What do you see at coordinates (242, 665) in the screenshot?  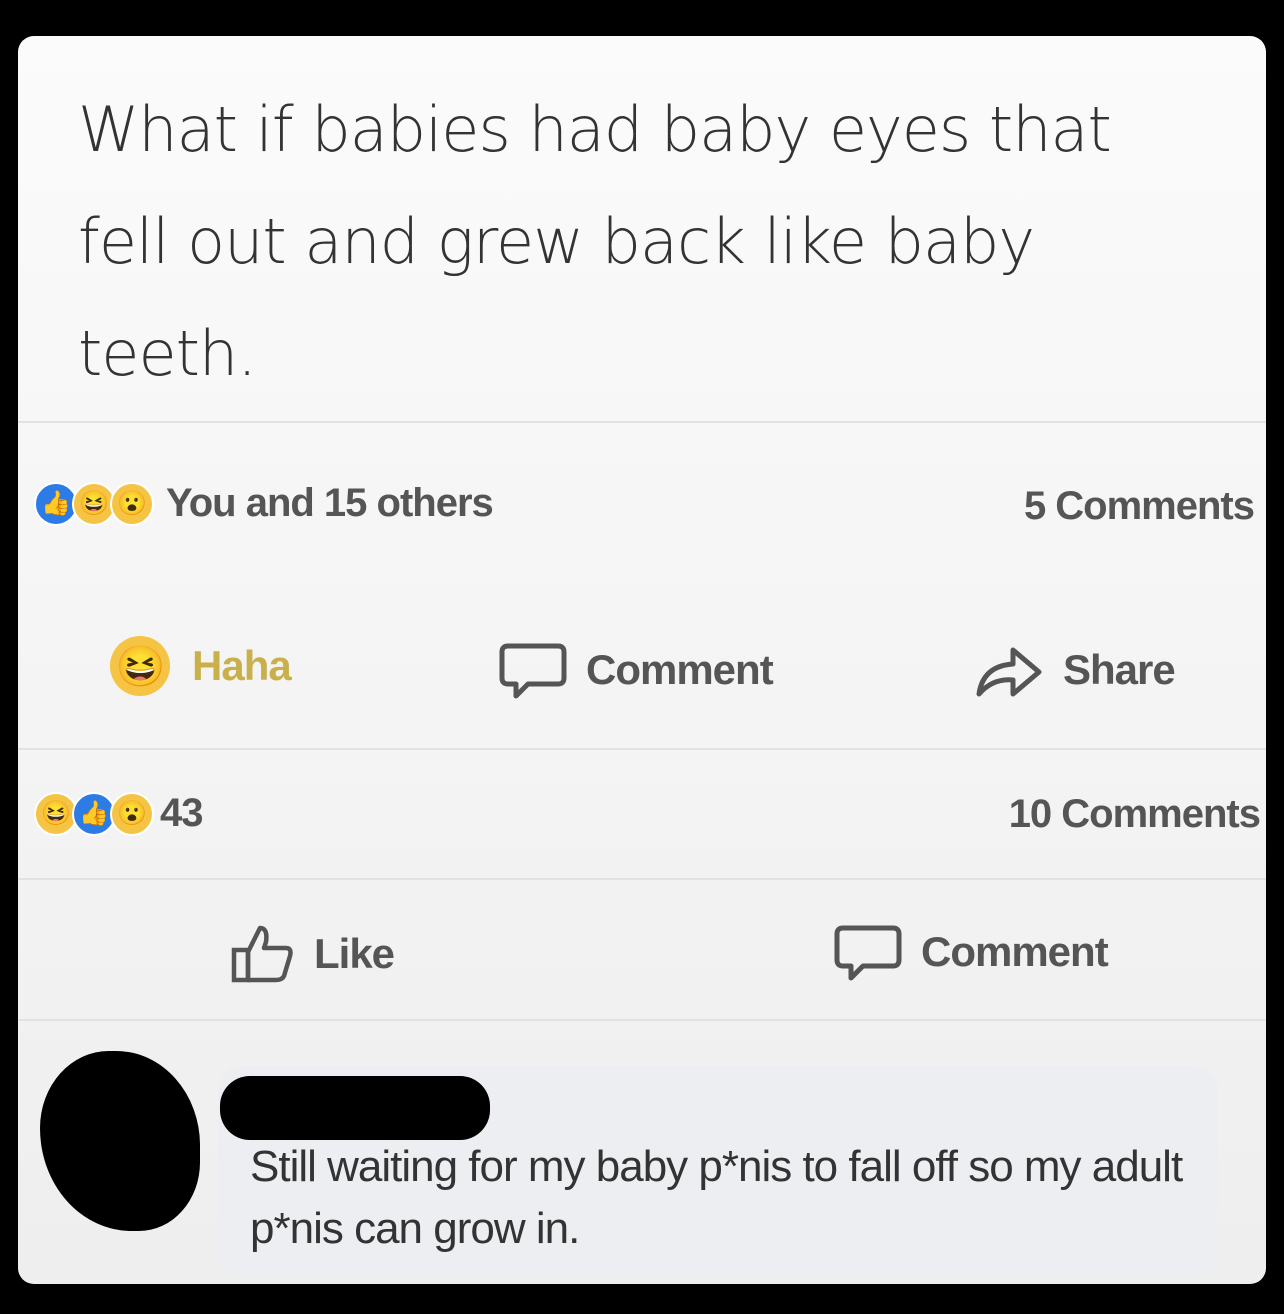 I see `haha-label: Haha` at bounding box center [242, 665].